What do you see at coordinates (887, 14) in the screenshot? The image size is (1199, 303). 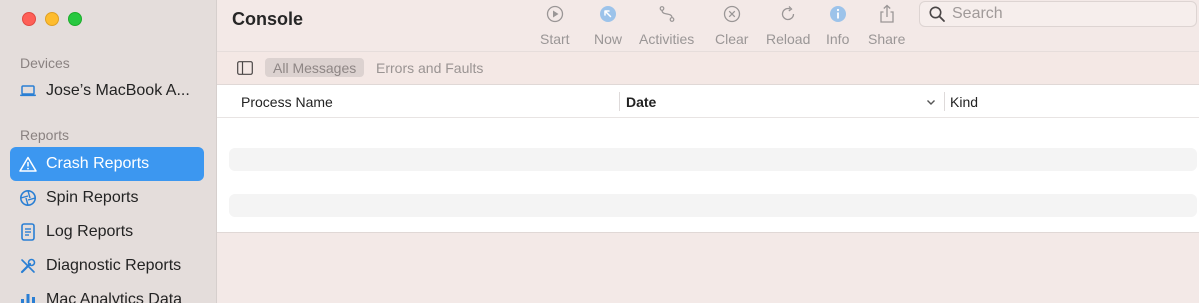 I see `share-icon` at bounding box center [887, 14].